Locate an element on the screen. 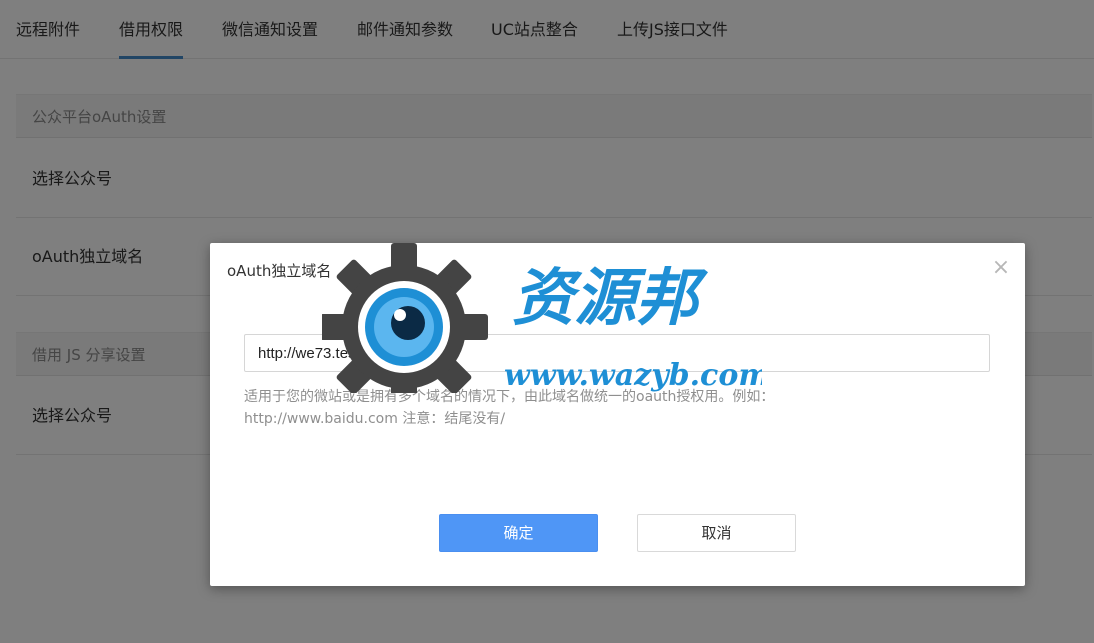 The width and height of the screenshot is (1094, 643). cancel-button: 取消 is located at coordinates (716, 533).